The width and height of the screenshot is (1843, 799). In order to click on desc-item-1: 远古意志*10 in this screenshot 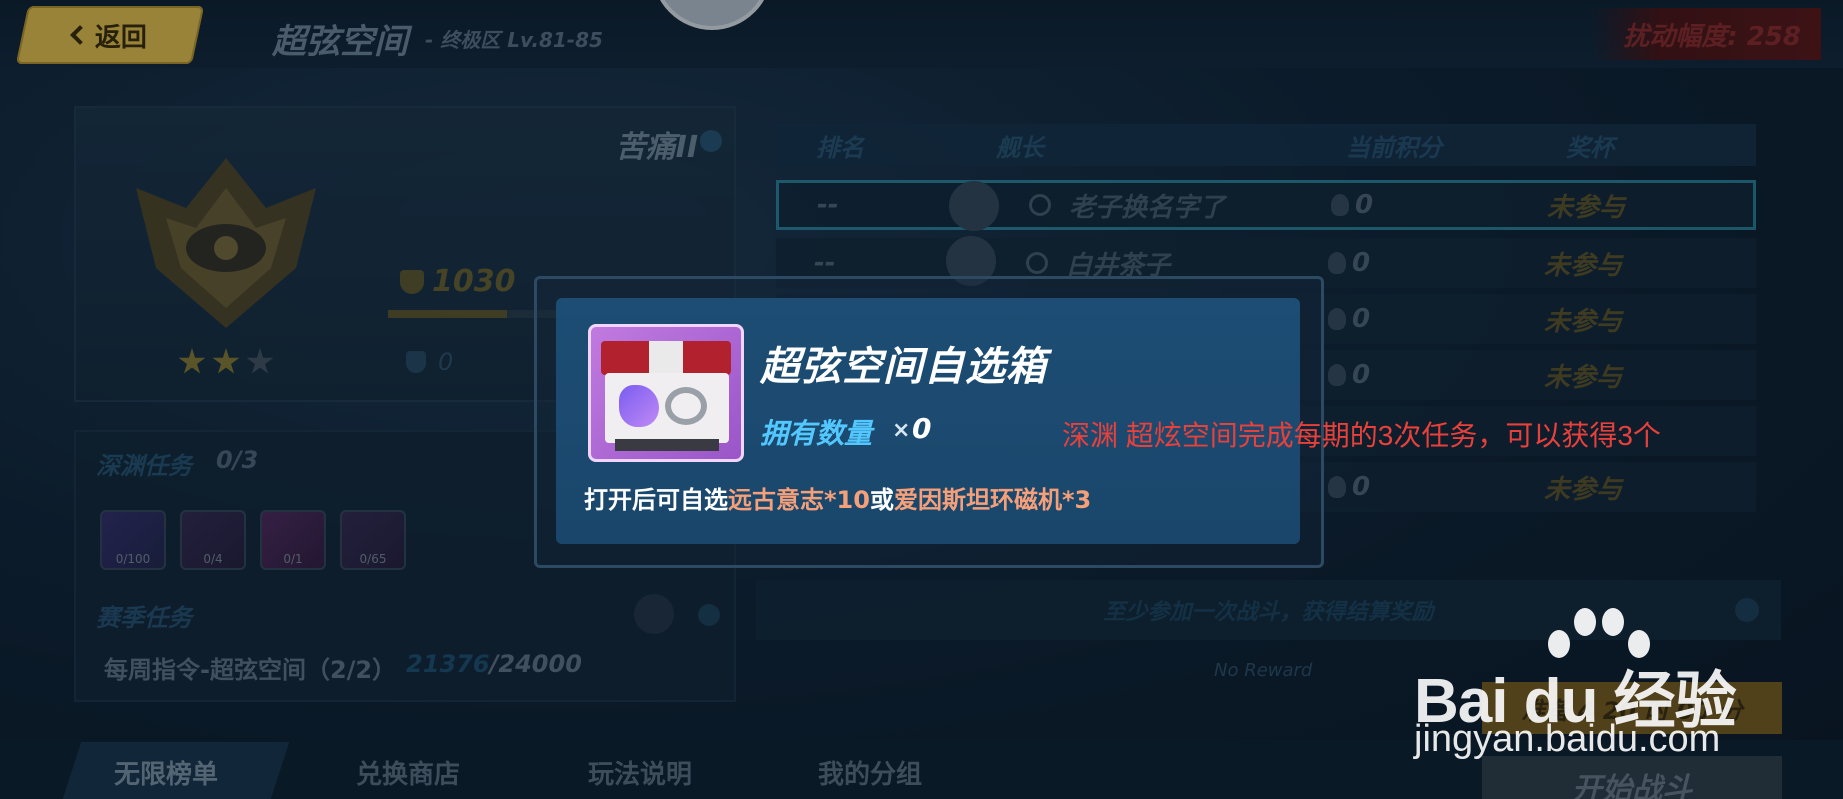, I will do `click(799, 500)`.